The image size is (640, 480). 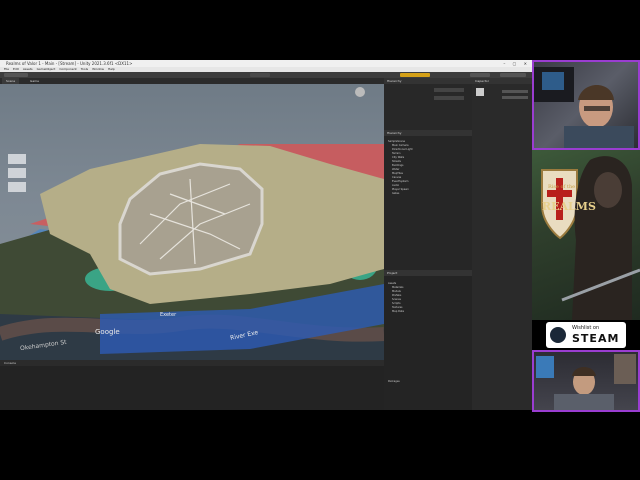 I want to click on orientation-gizmo, so click(x=360, y=92).